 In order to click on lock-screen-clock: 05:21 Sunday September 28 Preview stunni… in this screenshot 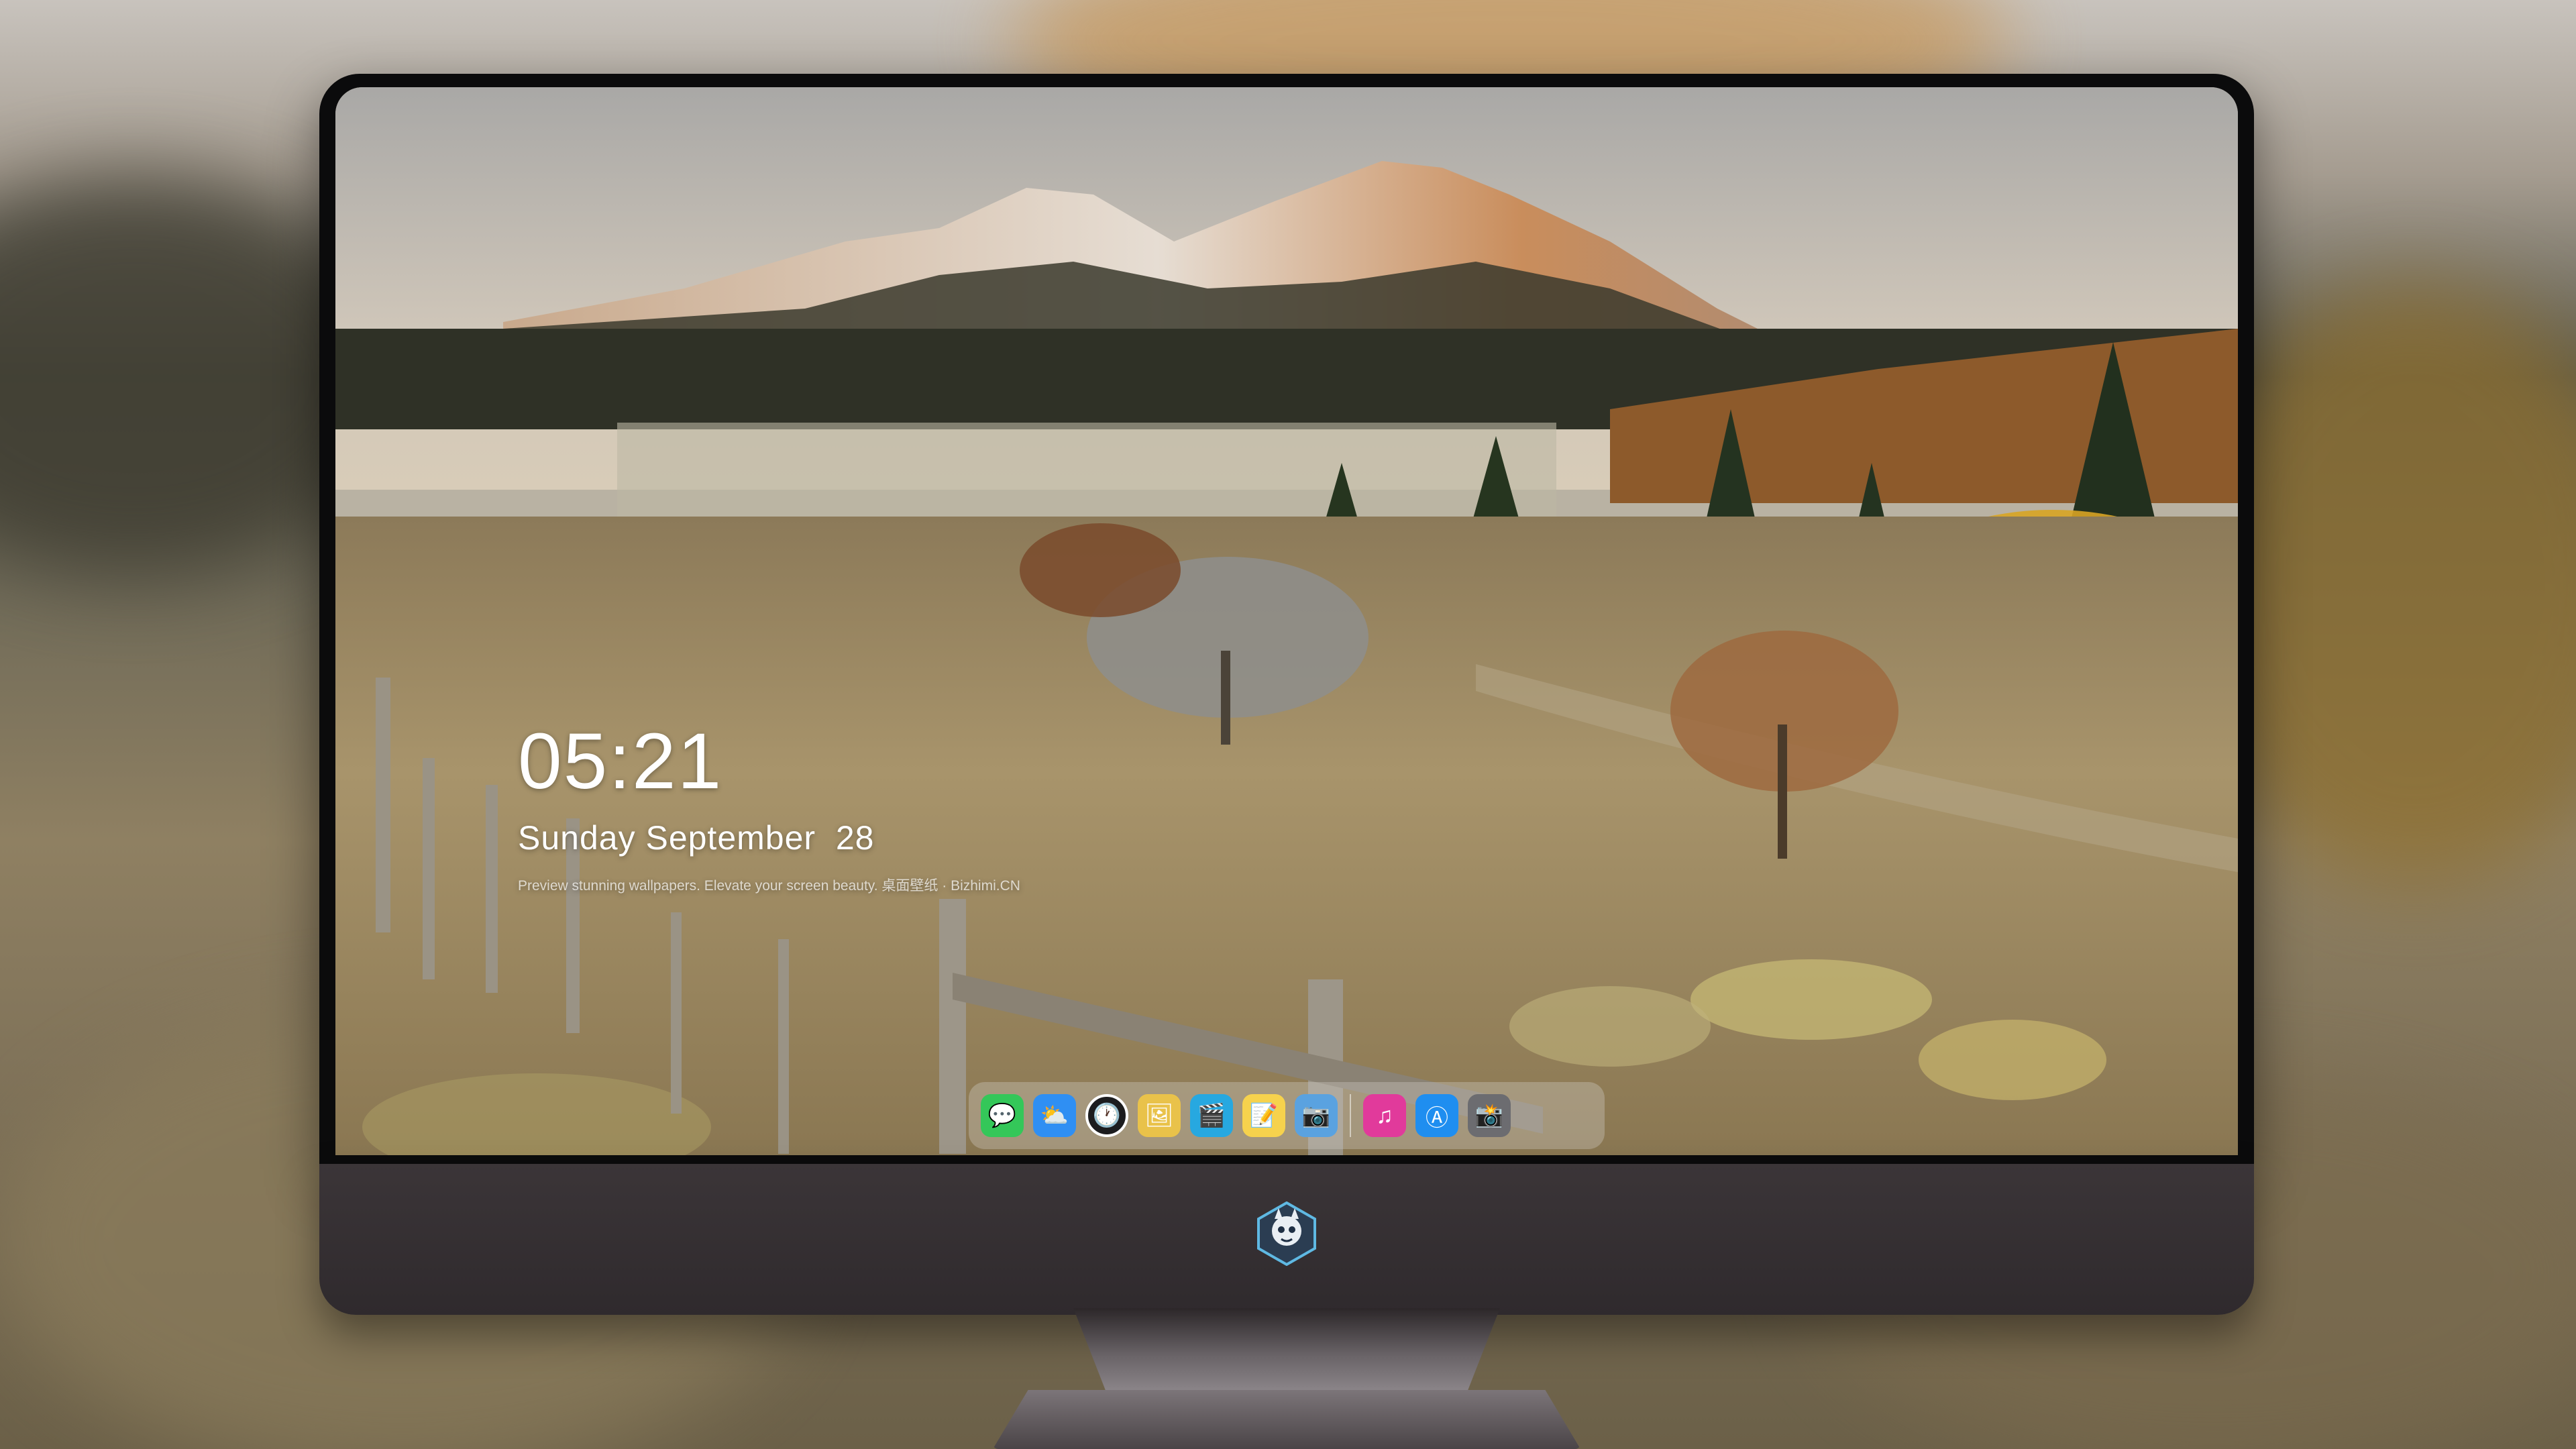, I will do `click(769, 808)`.